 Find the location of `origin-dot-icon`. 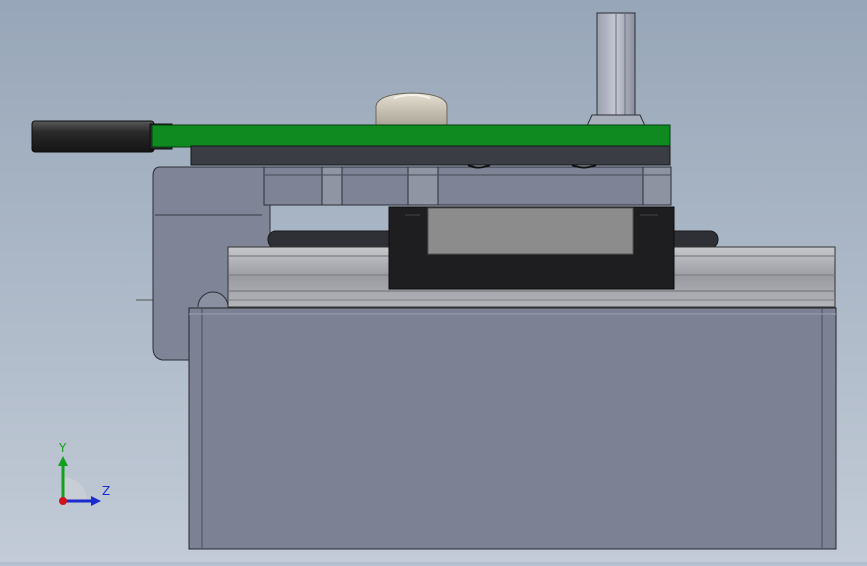

origin-dot-icon is located at coordinates (63, 501).